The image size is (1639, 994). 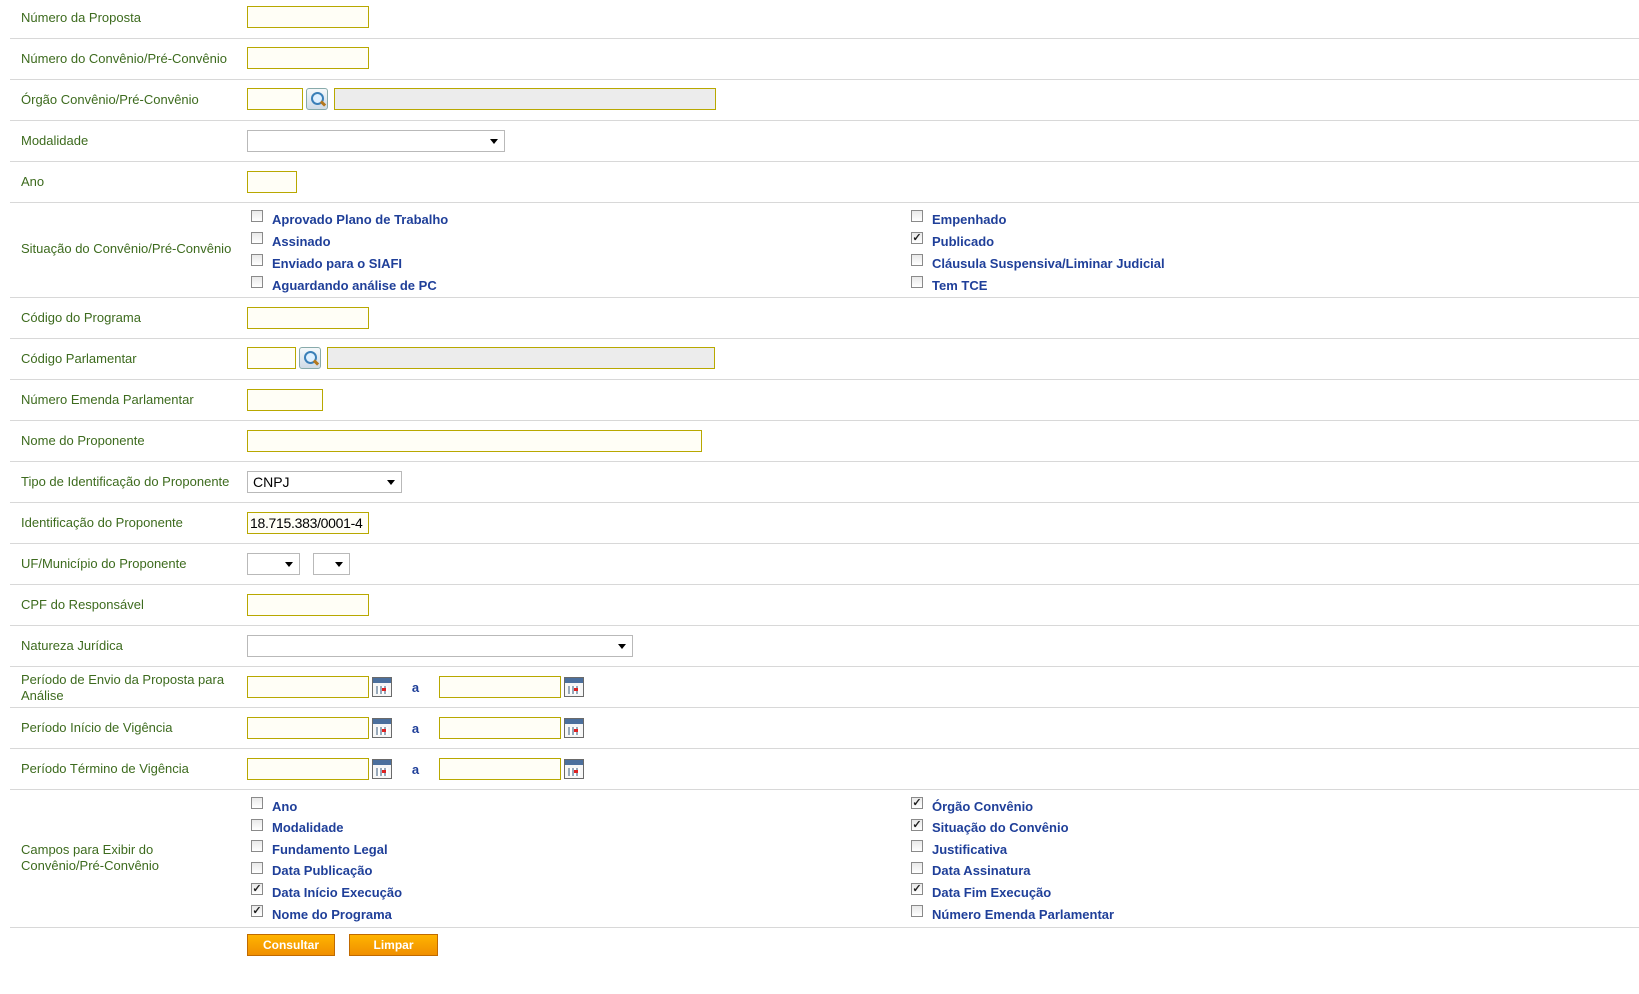 What do you see at coordinates (308, 728) in the screenshot?
I see `periodo-inicio-from-input` at bounding box center [308, 728].